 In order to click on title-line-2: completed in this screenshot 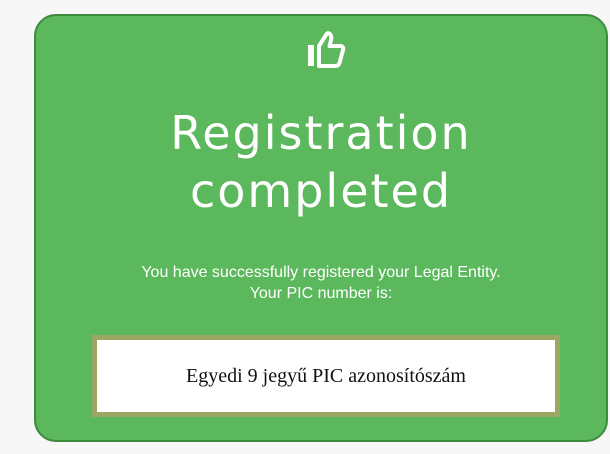, I will do `click(321, 191)`.